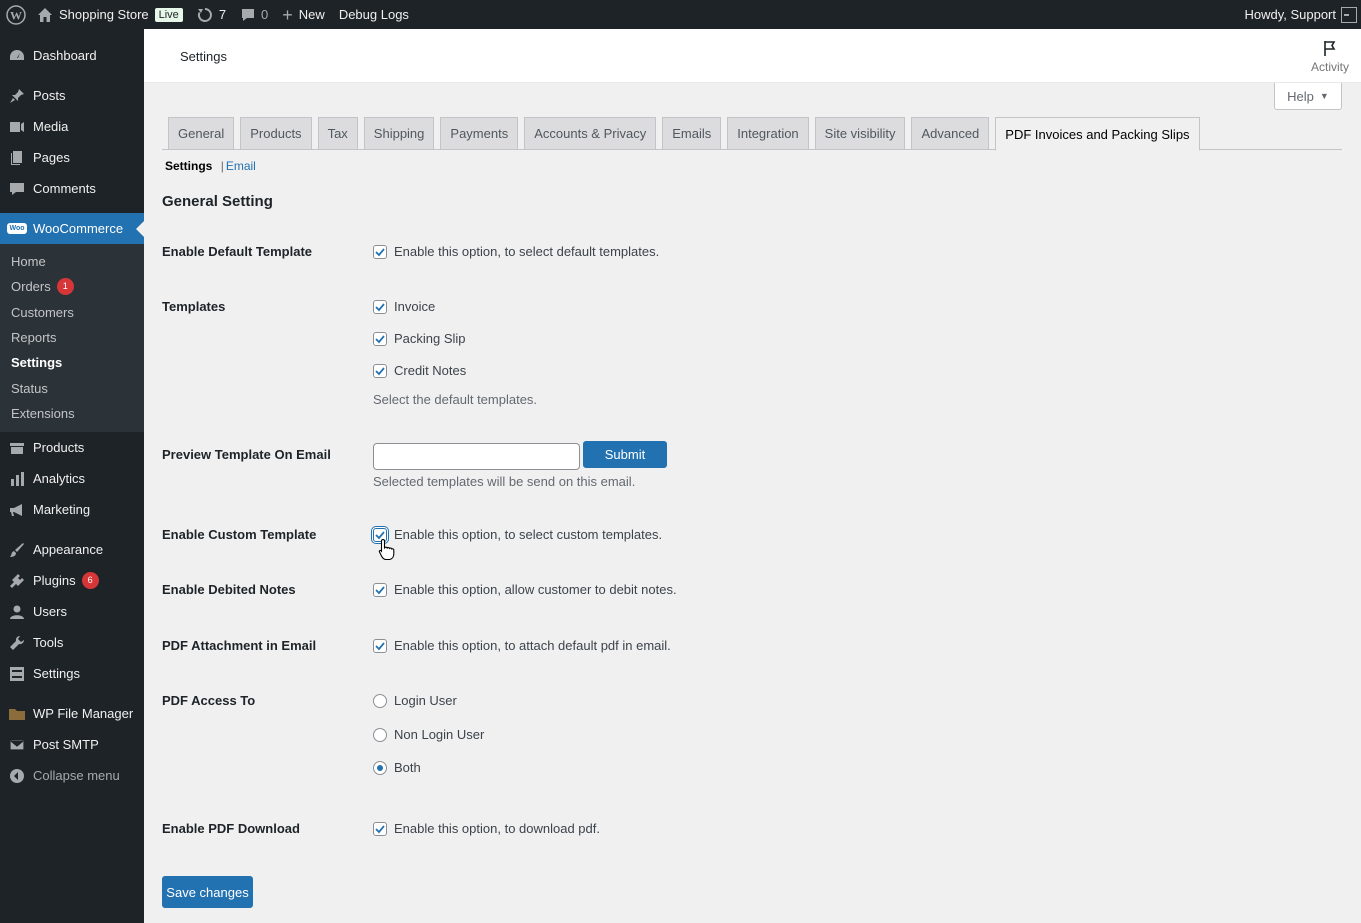 Image resolution: width=1361 pixels, height=923 pixels. What do you see at coordinates (380, 370) in the screenshot?
I see `credit-notes-checkbox` at bounding box center [380, 370].